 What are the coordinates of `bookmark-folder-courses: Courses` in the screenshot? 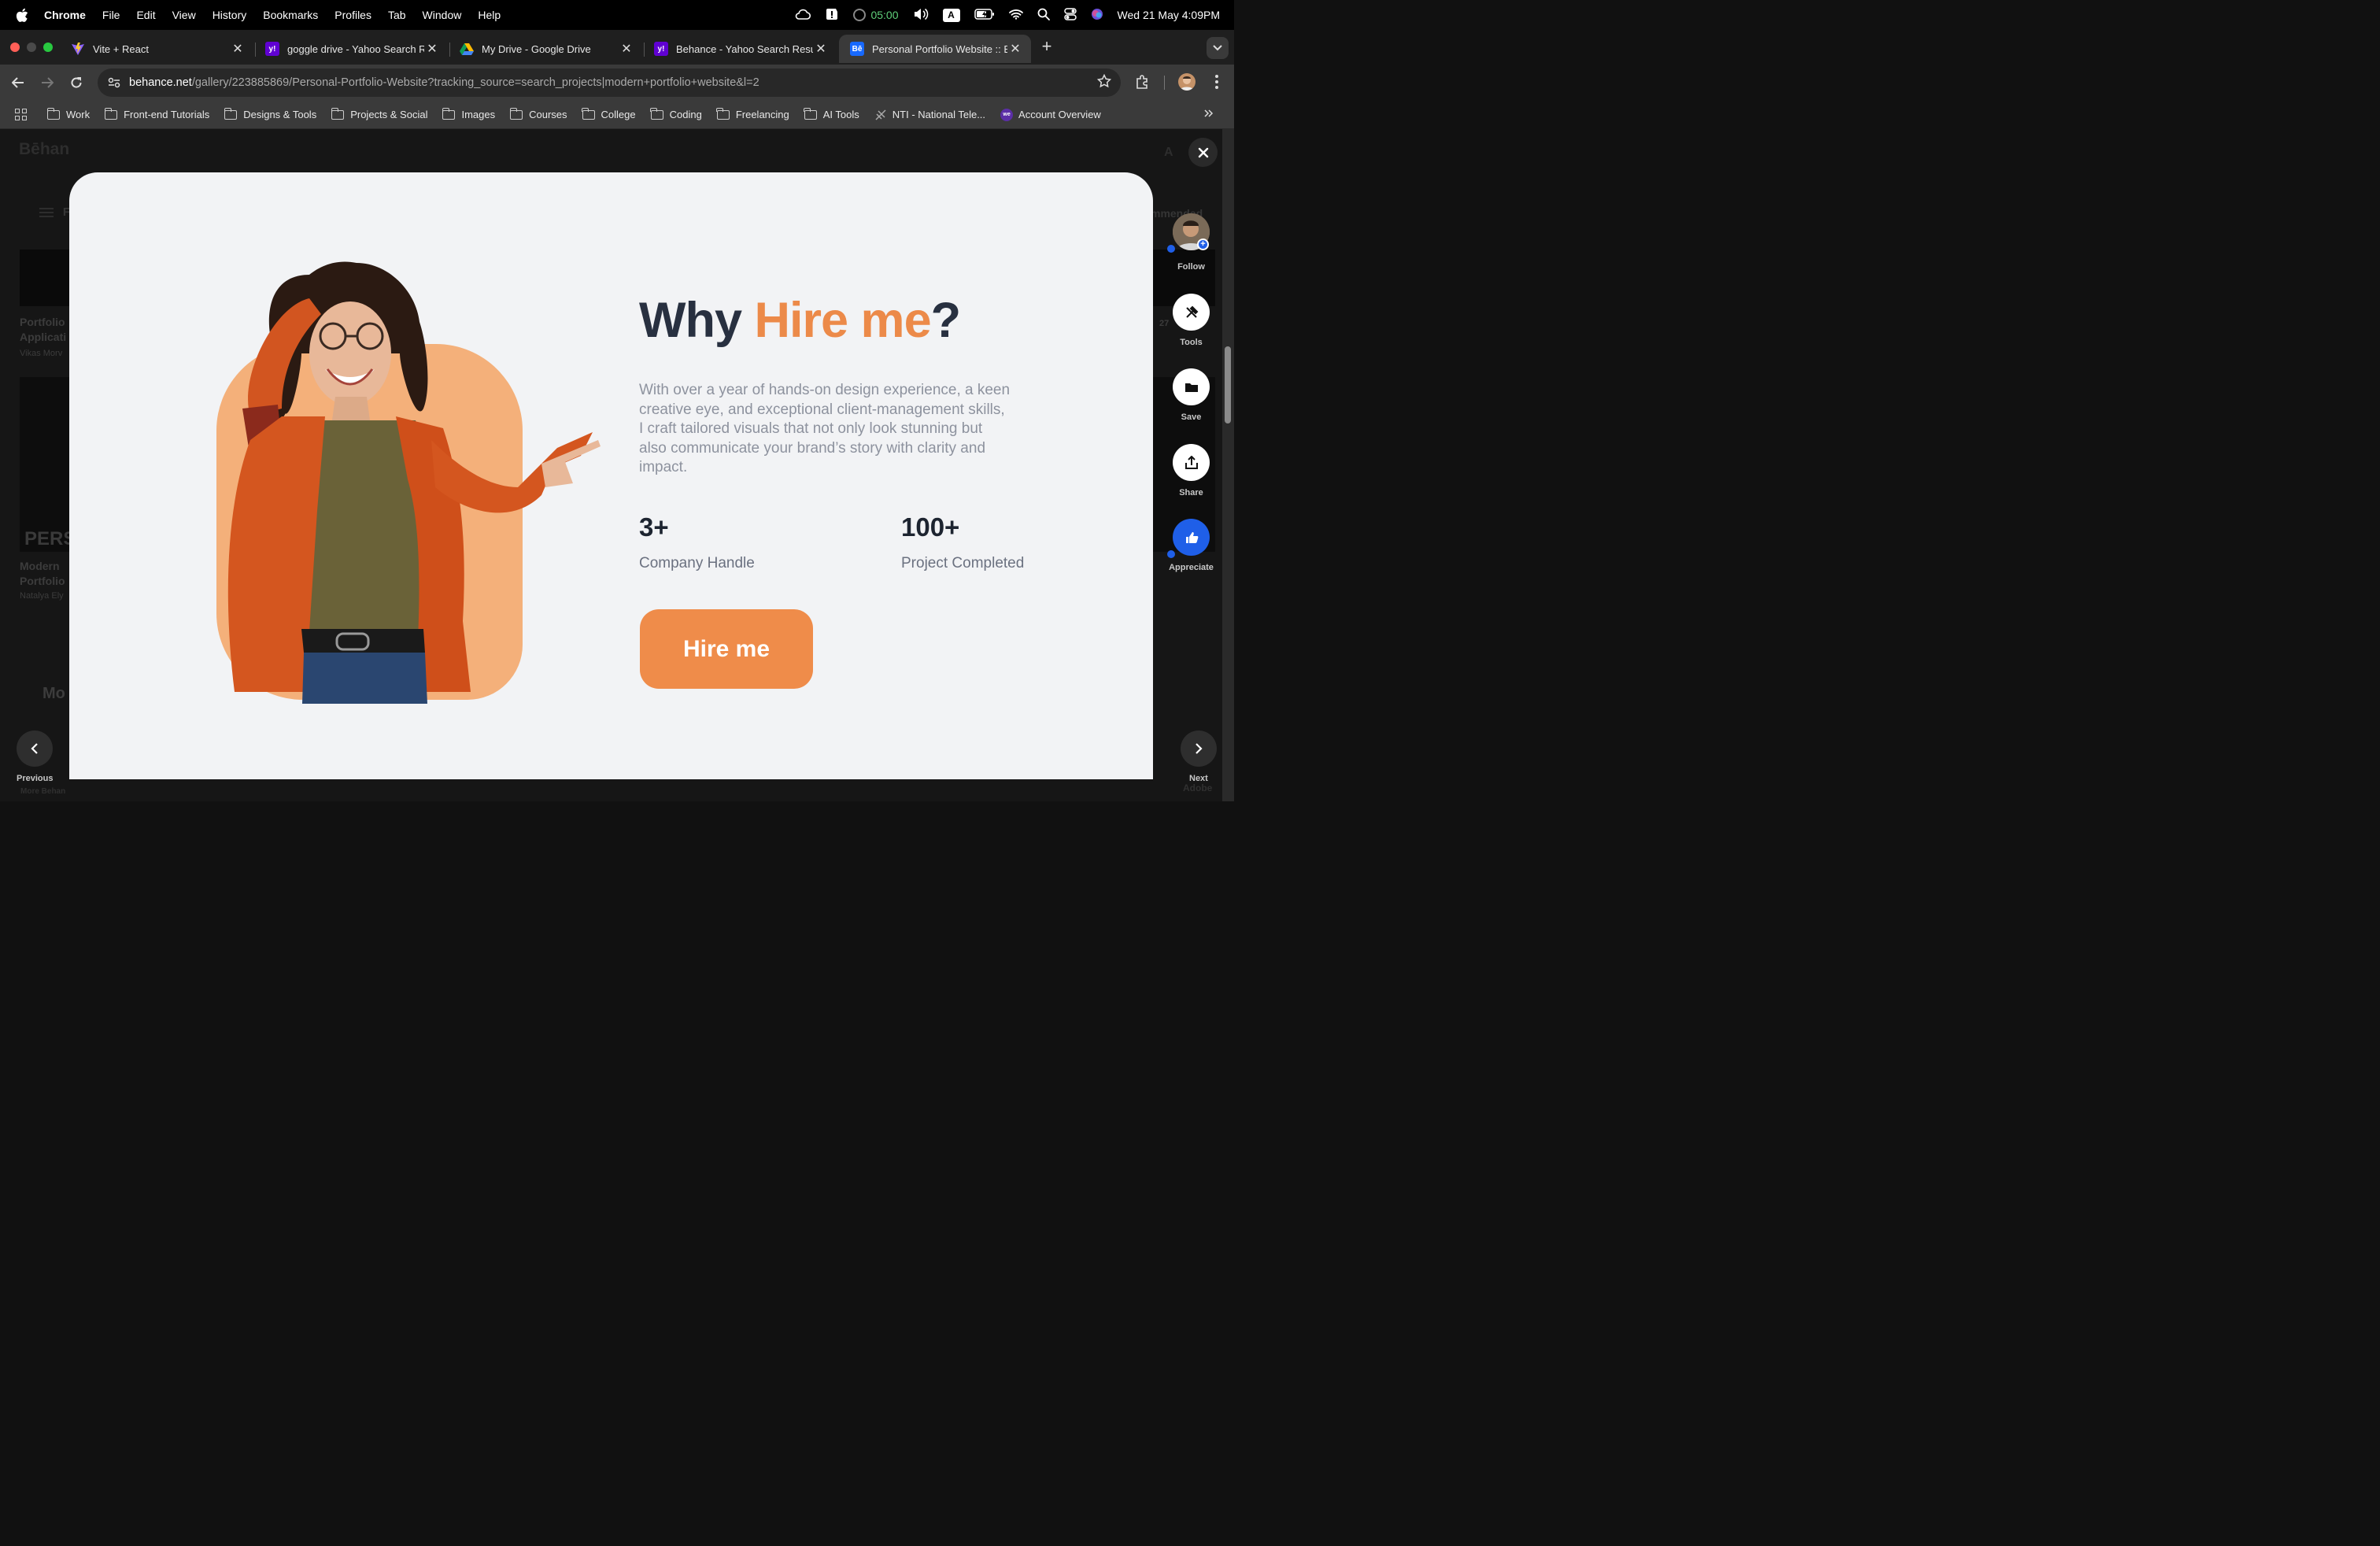 It's located at (538, 114).